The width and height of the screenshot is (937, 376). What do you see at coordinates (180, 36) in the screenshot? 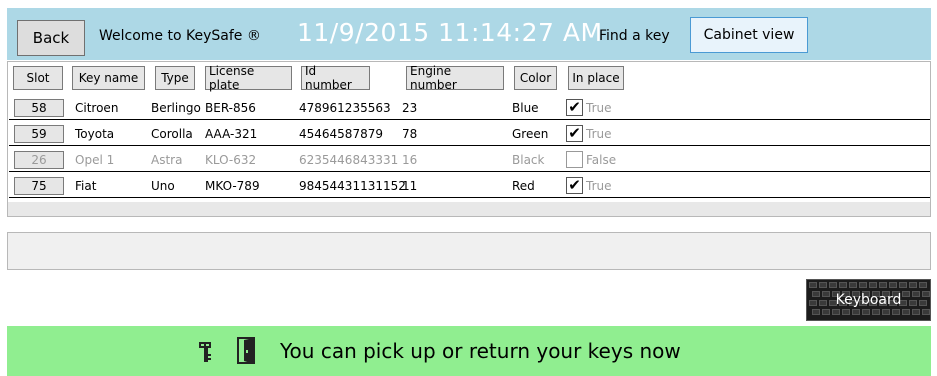
I see `welcome-text: Welcome to KeySafe ®` at bounding box center [180, 36].